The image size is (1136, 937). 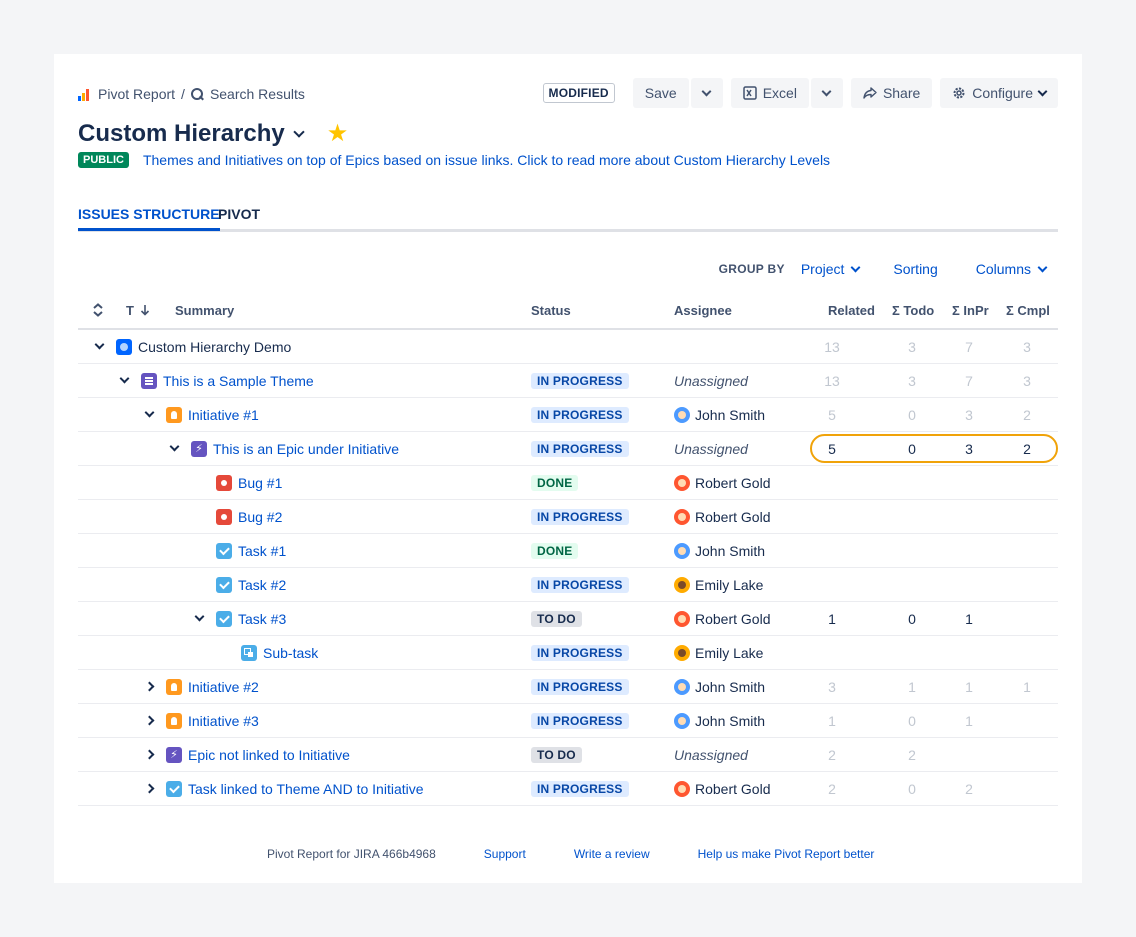 What do you see at coordinates (197, 94) in the screenshot?
I see `search-icon` at bounding box center [197, 94].